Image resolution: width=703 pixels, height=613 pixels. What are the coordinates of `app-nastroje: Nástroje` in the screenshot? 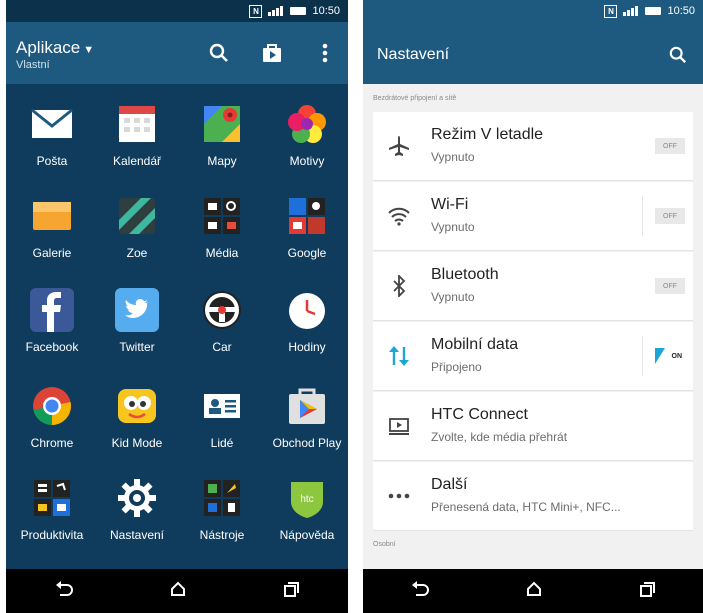 It's located at (222, 509).